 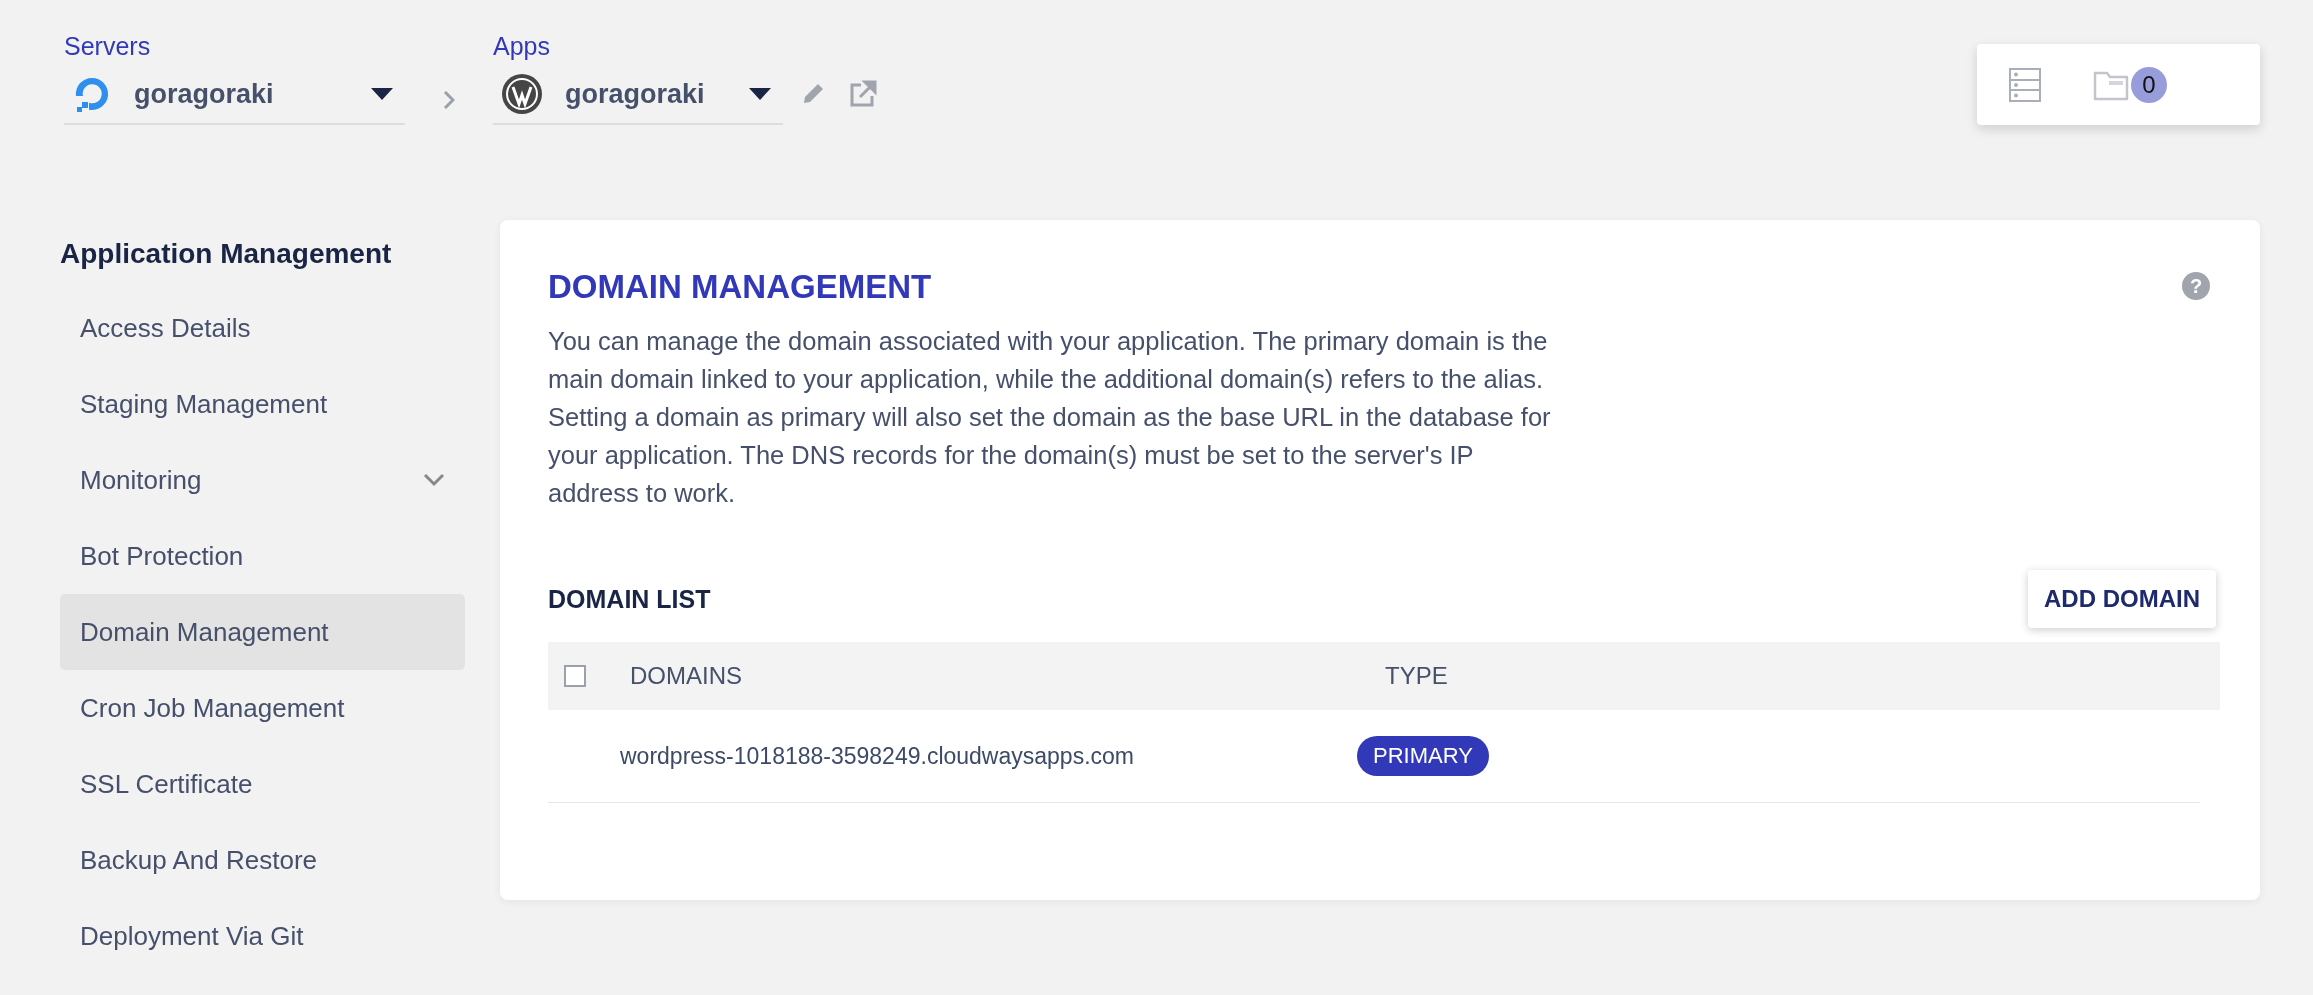 What do you see at coordinates (2025, 84) in the screenshot?
I see `server-list-icon` at bounding box center [2025, 84].